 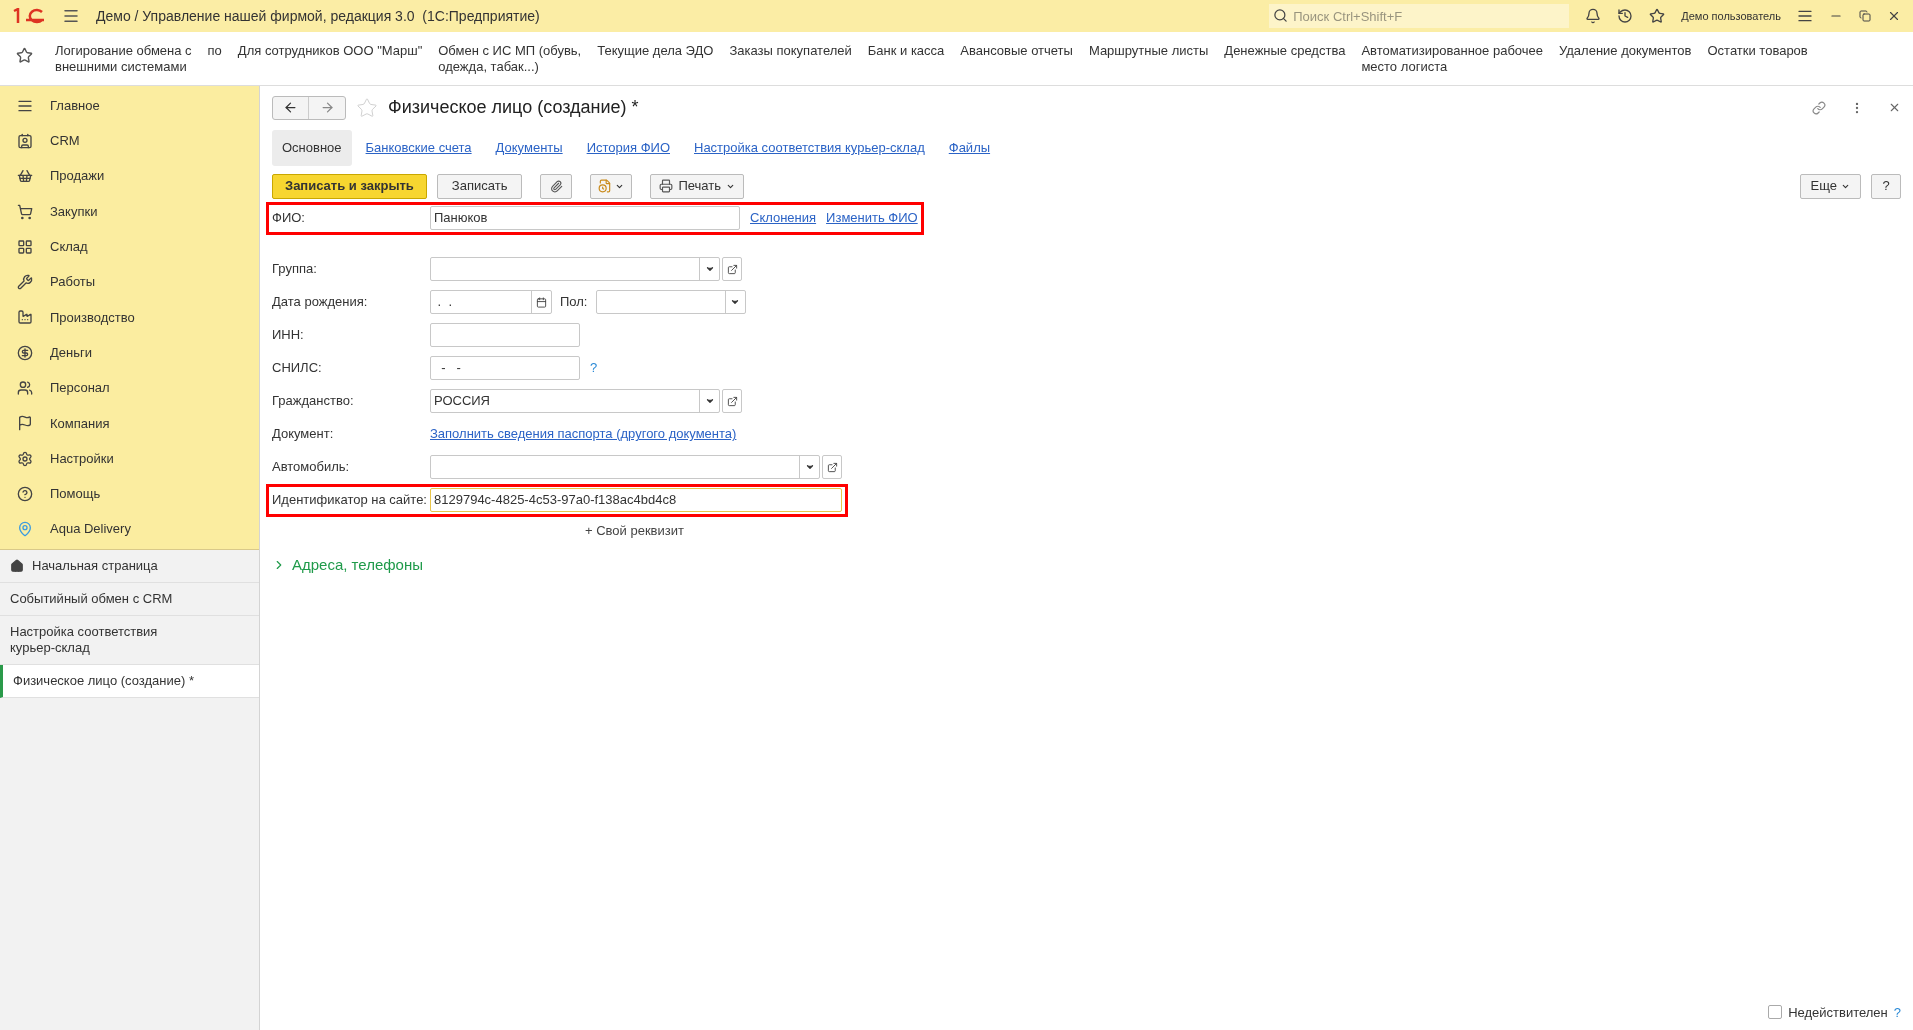 I want to click on home-icon, so click(x=17, y=565).